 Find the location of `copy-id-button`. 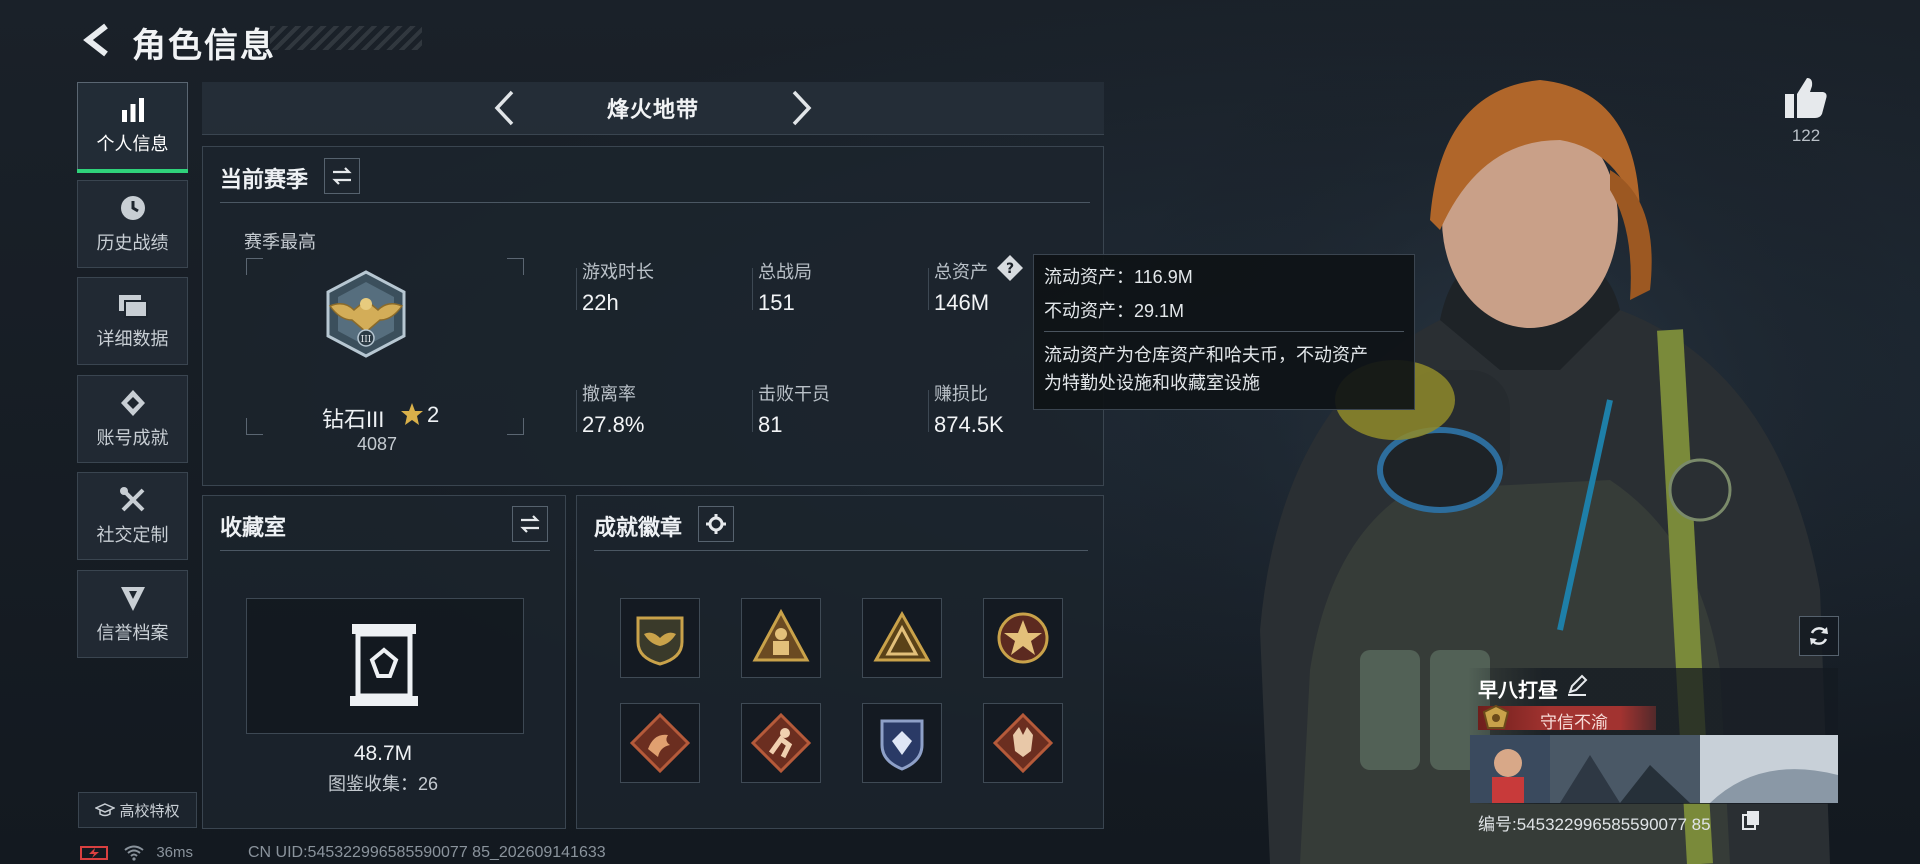

copy-id-button is located at coordinates (1751, 822).